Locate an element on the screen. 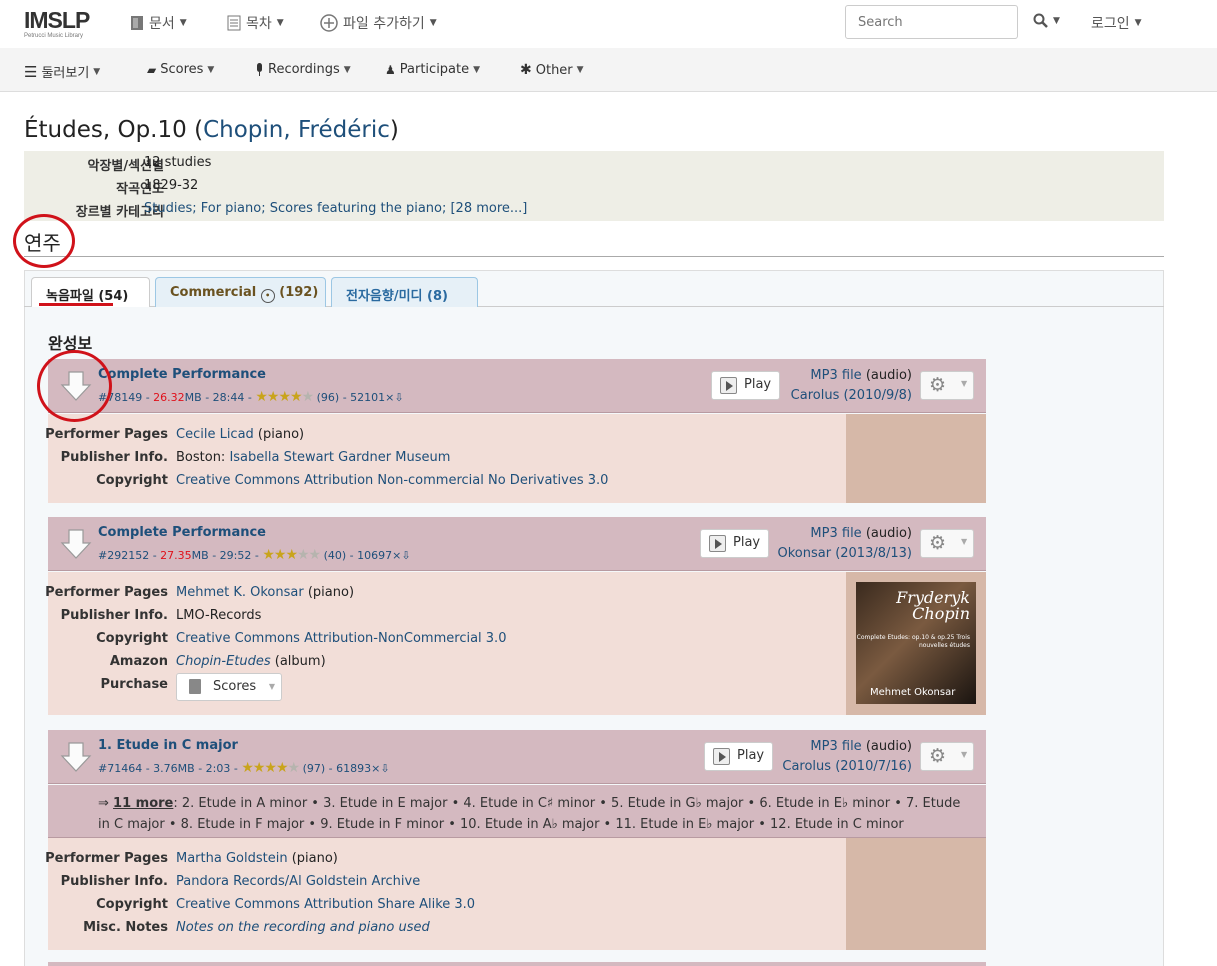 Image resolution: width=1217 pixels, height=966 pixels. misc-notes-link: Notes on the recording and piano used is located at coordinates (303, 927).